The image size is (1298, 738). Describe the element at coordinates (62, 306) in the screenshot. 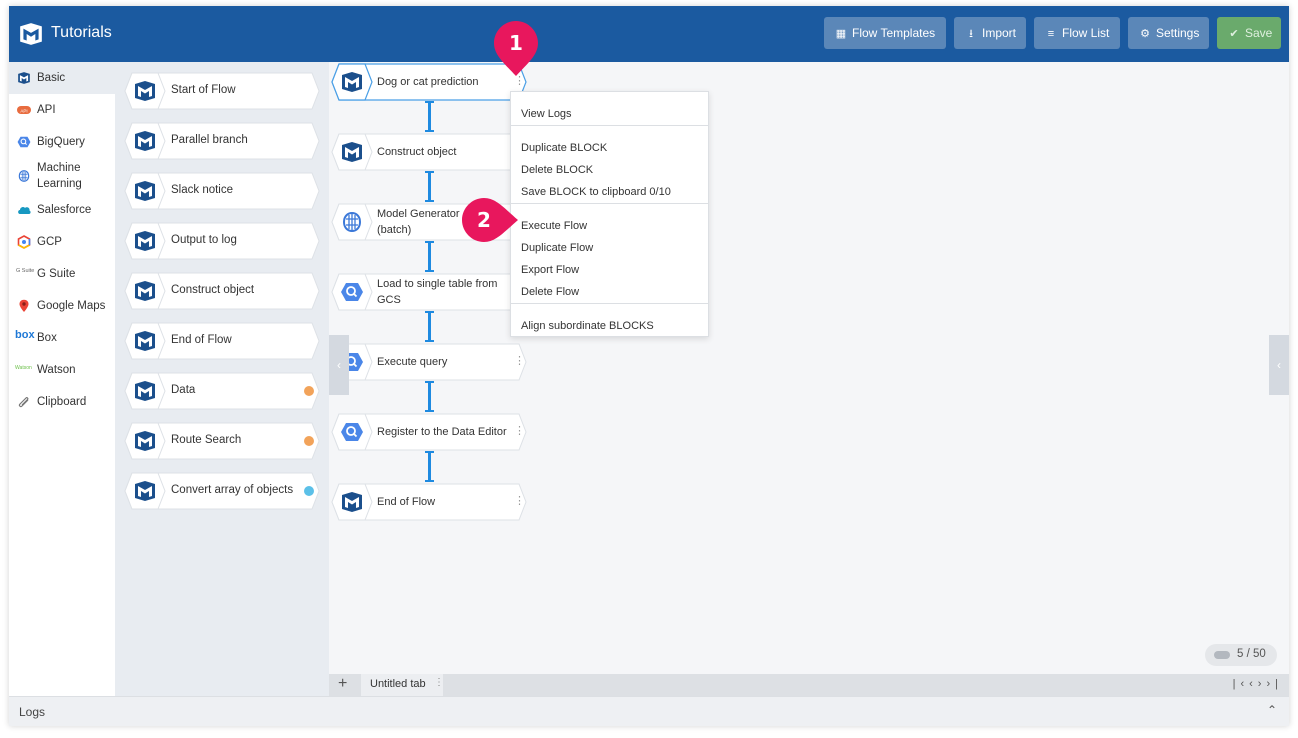

I see `category-google-maps: Google Maps` at that location.